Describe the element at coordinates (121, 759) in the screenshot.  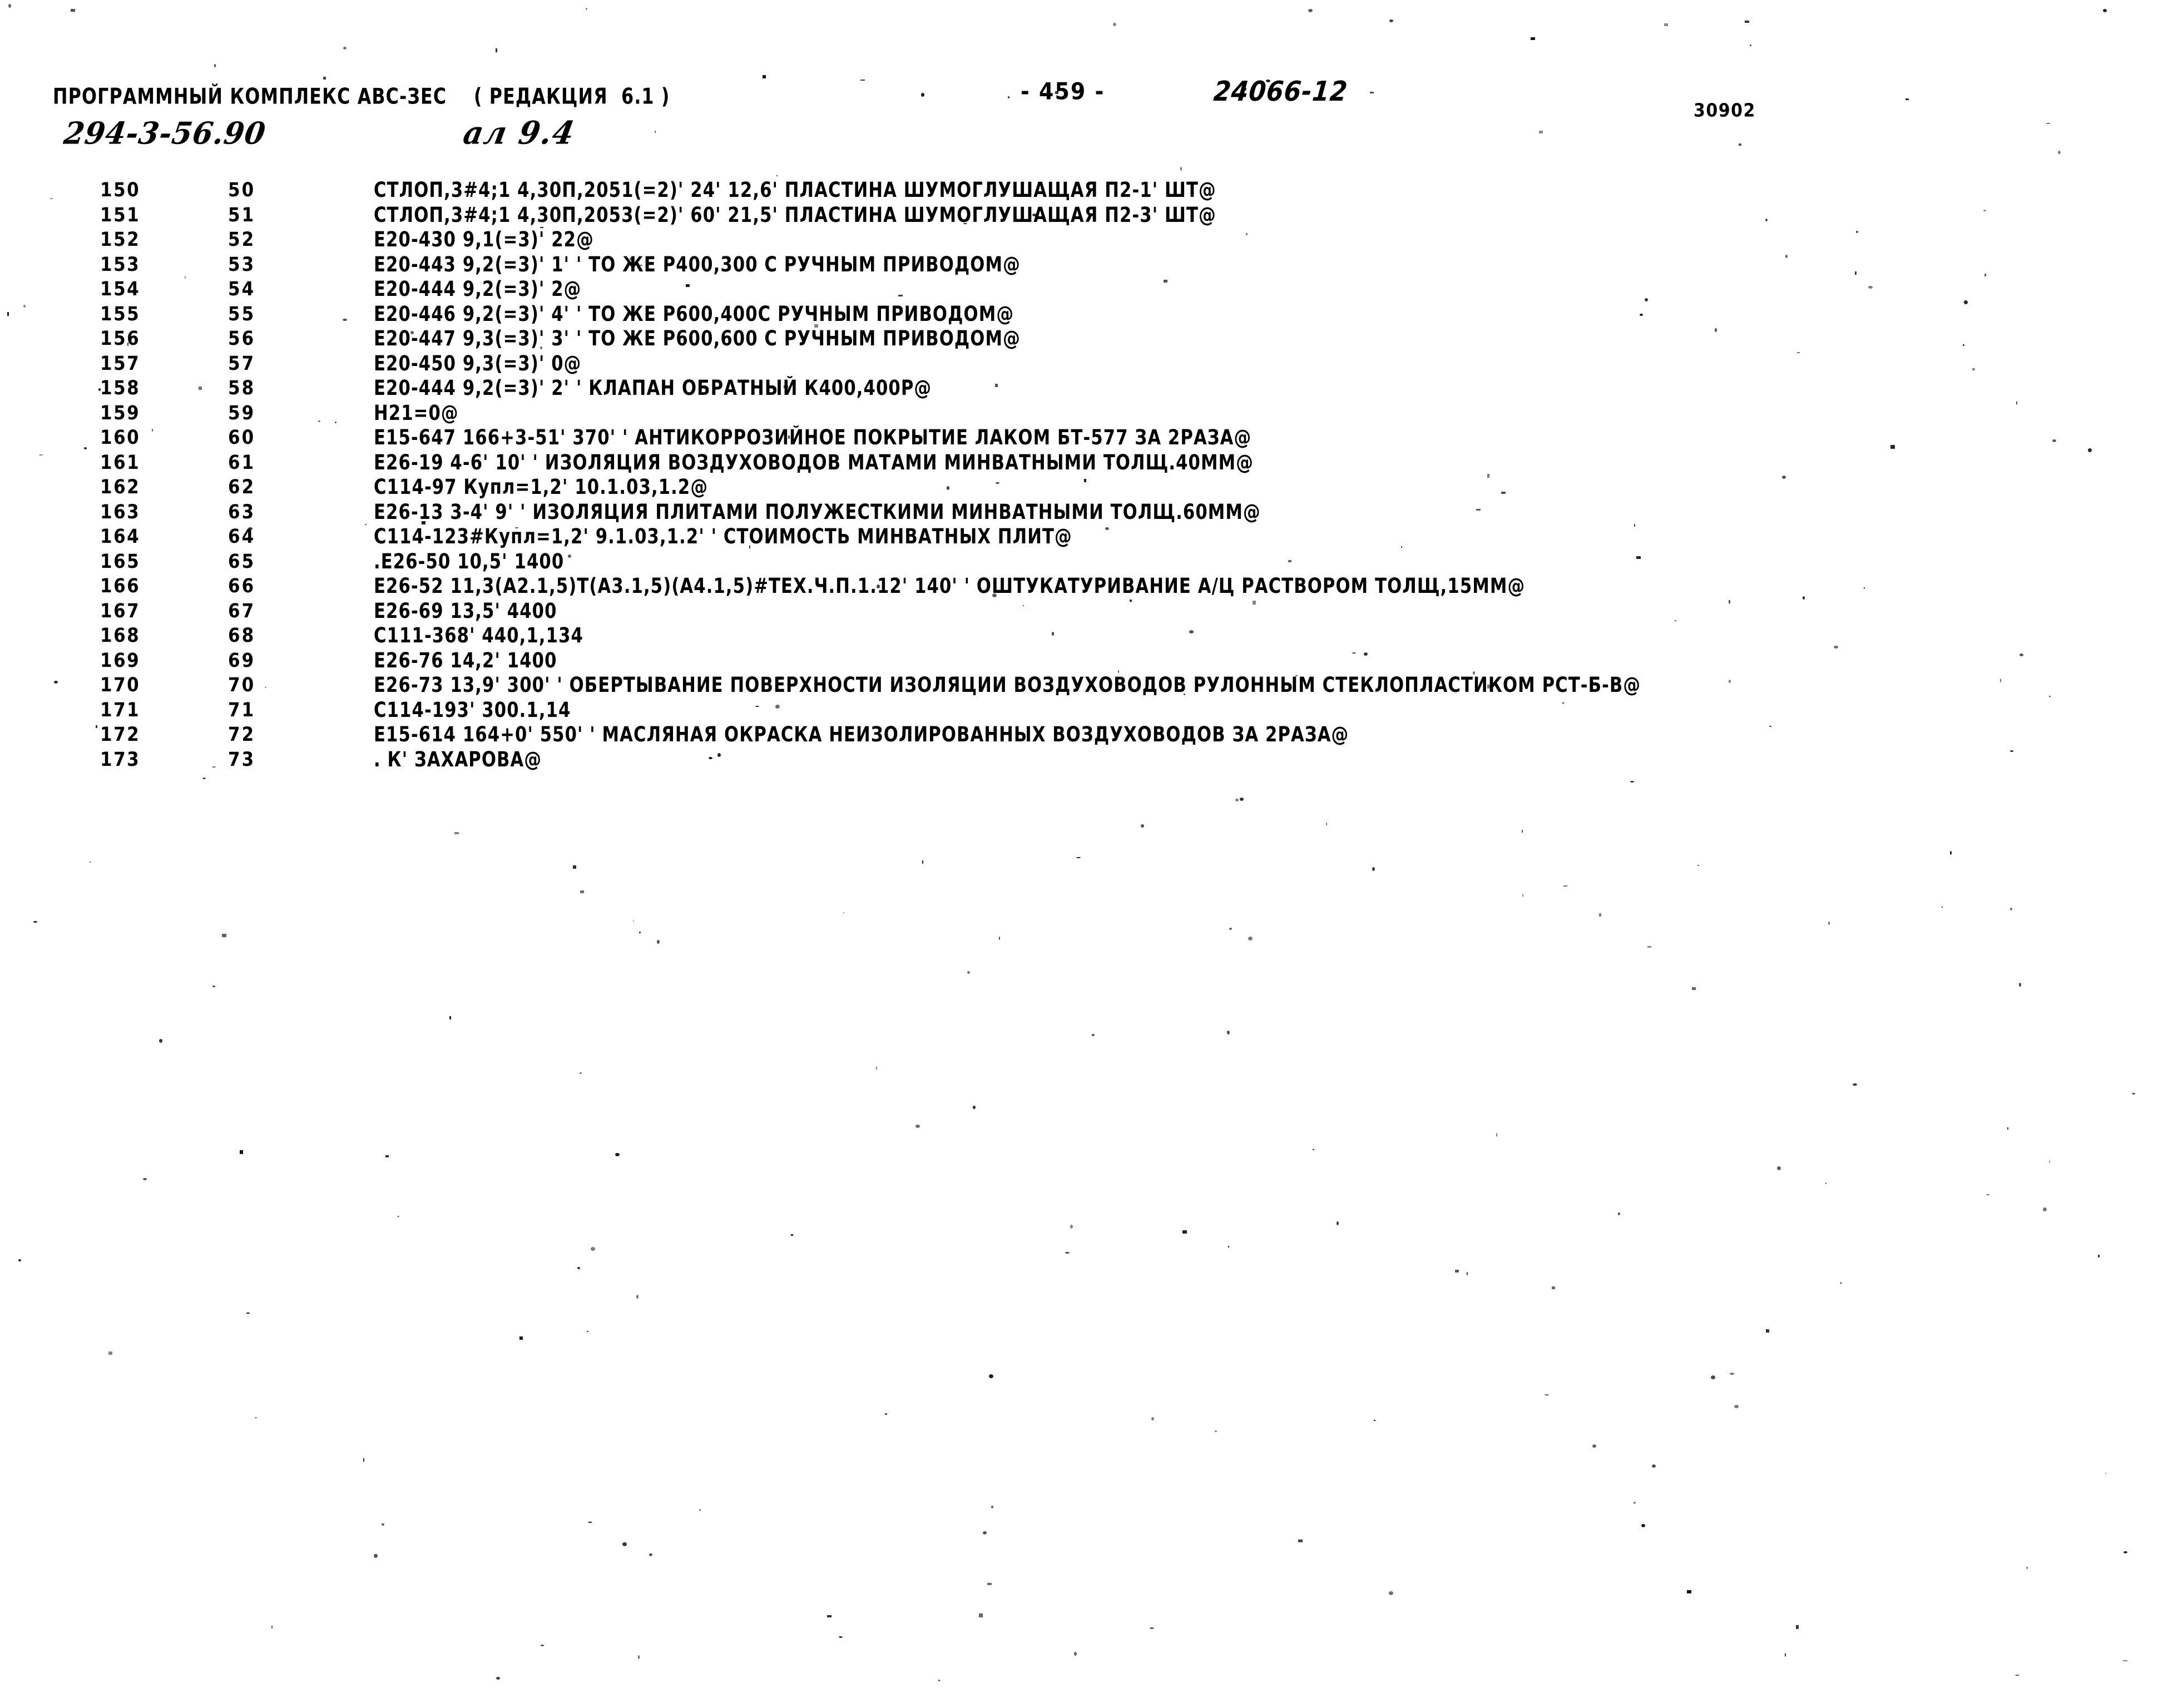
I see `listing-line-number: 173` at that location.